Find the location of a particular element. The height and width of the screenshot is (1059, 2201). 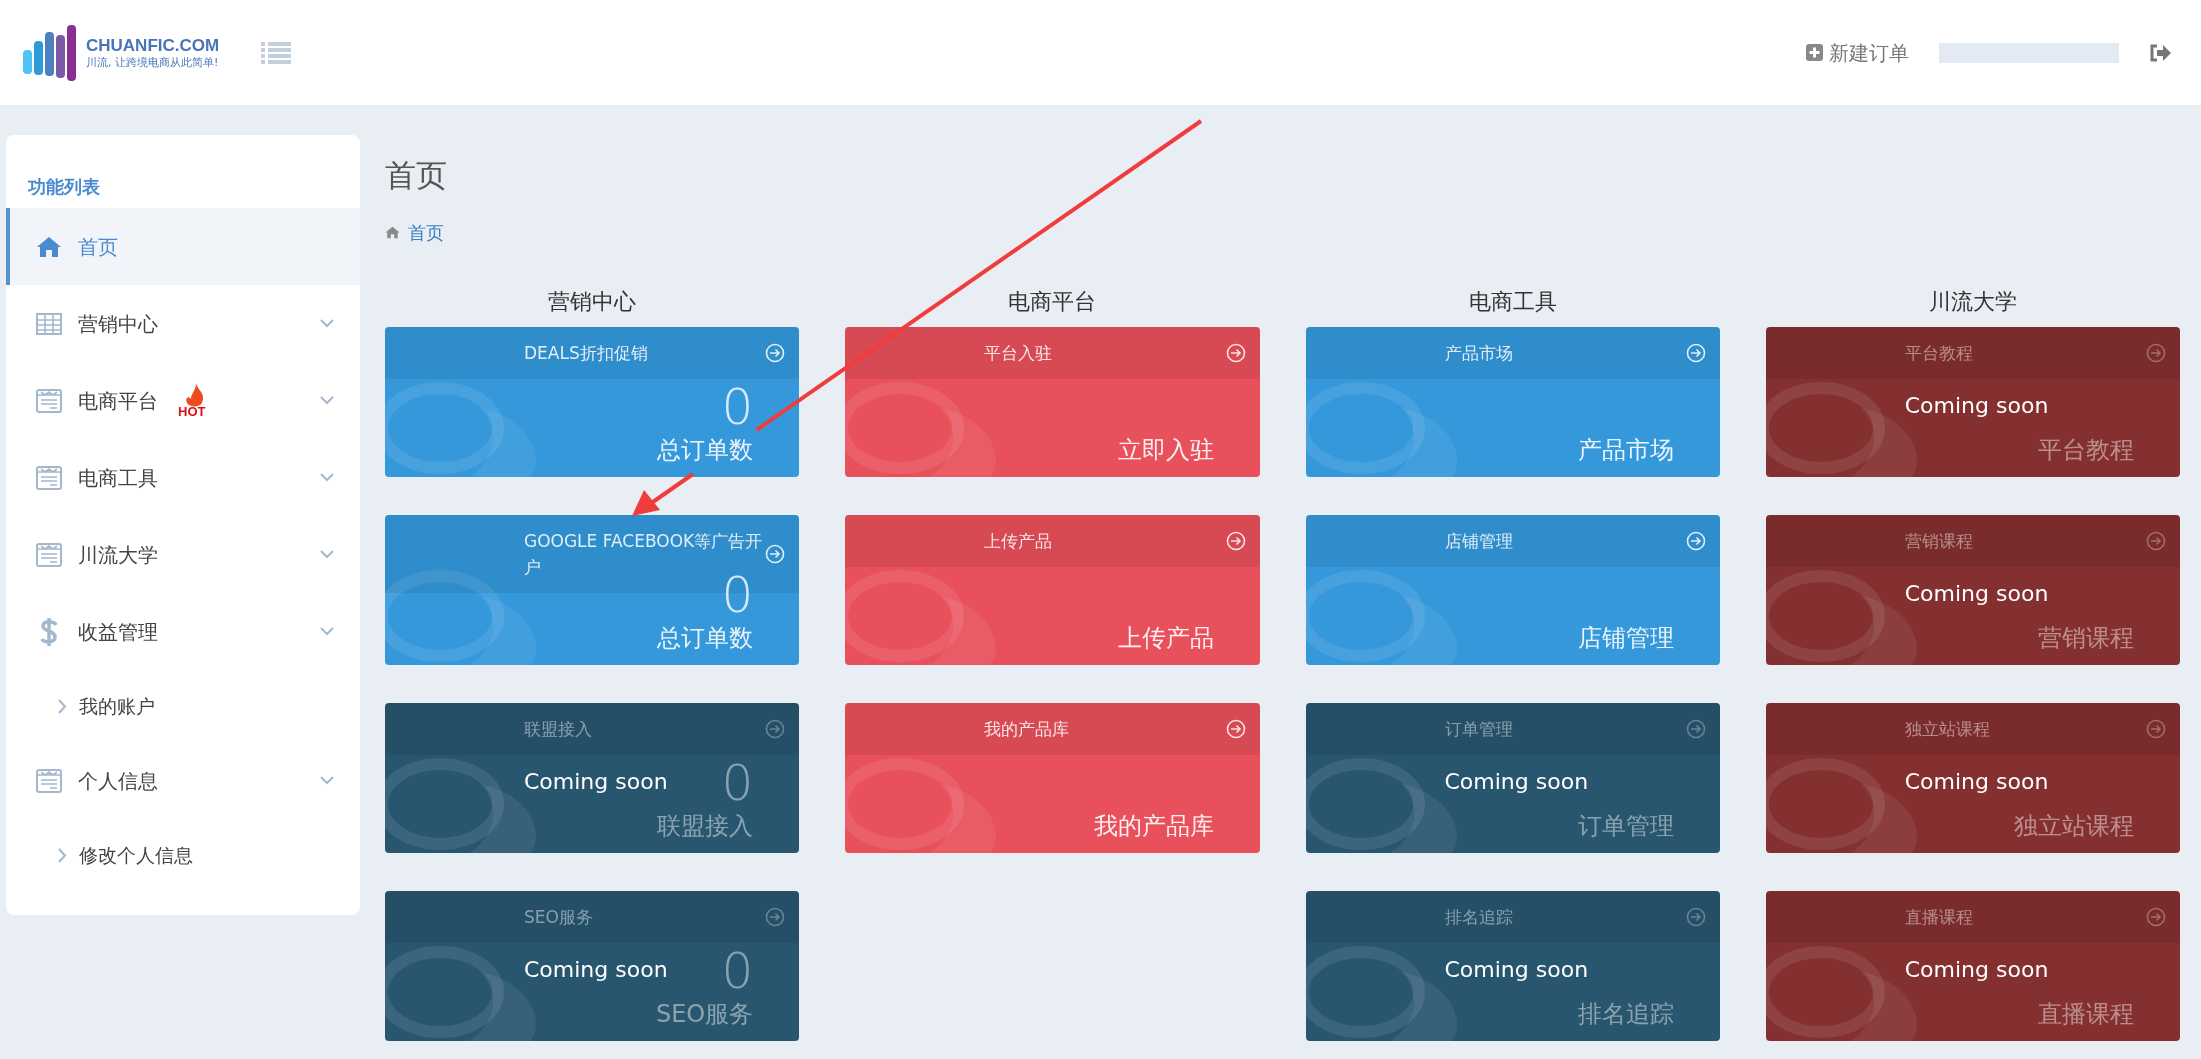

dashboard-card: SEO服务 Coming soon 0 SEO服务 is located at coordinates (592, 966).